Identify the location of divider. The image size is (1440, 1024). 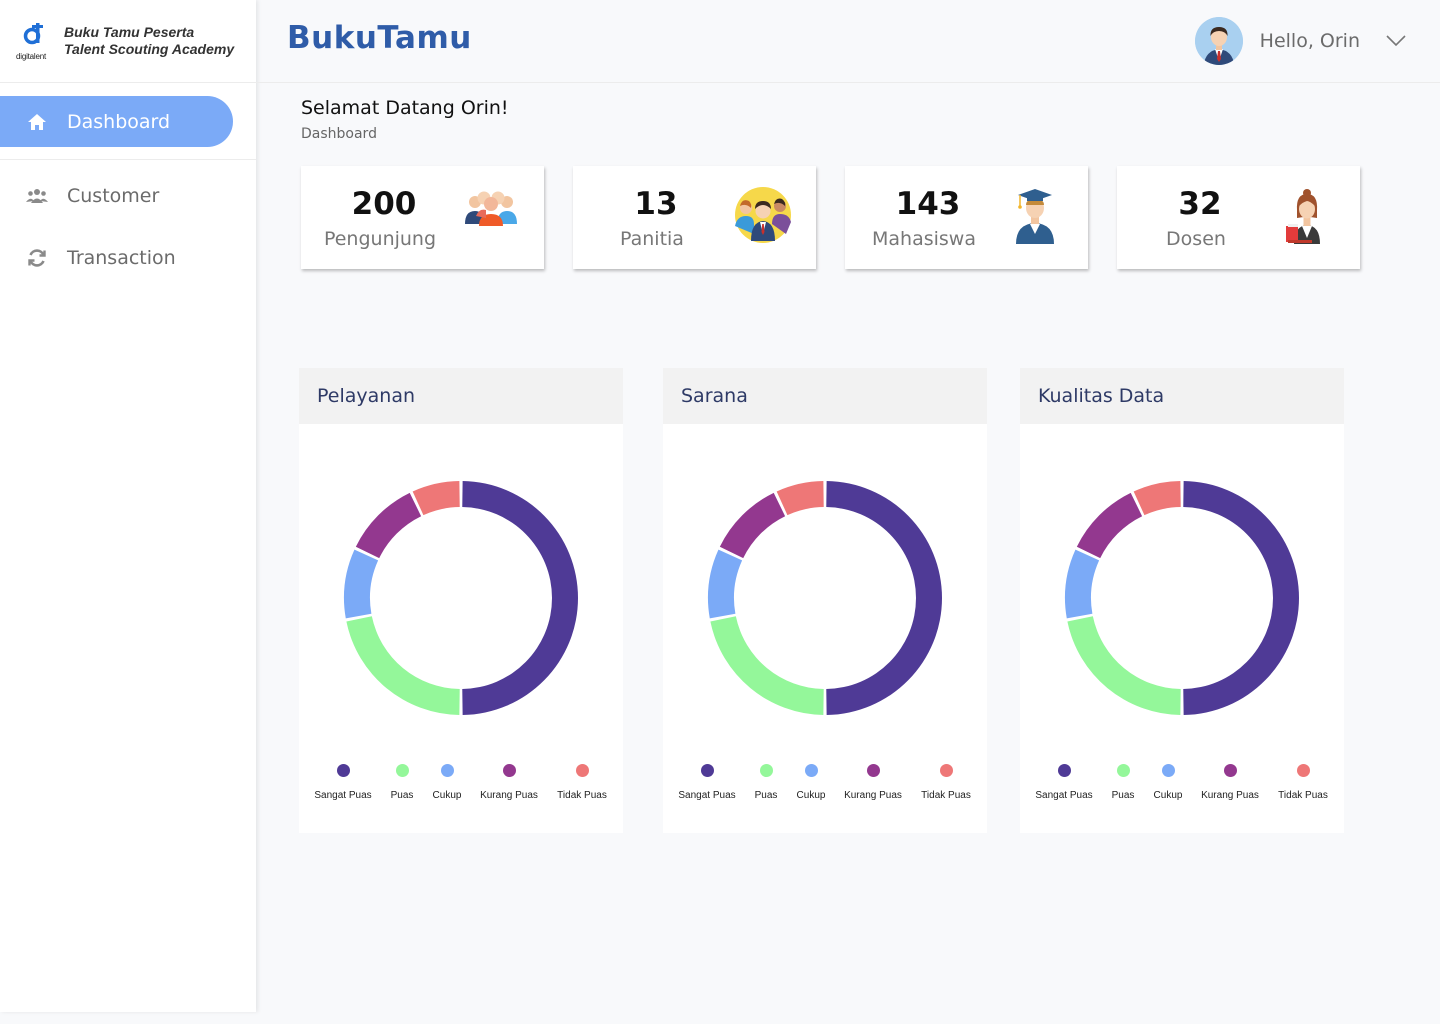
(128, 159).